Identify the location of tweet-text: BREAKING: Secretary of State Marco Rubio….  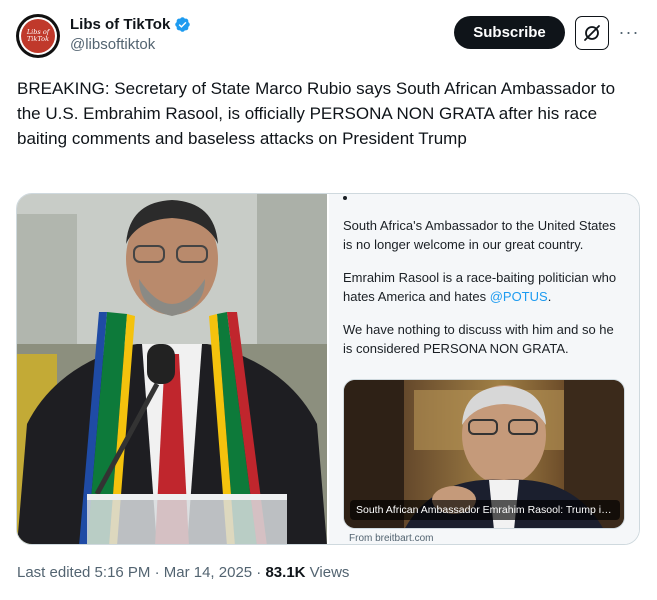
(316, 113).